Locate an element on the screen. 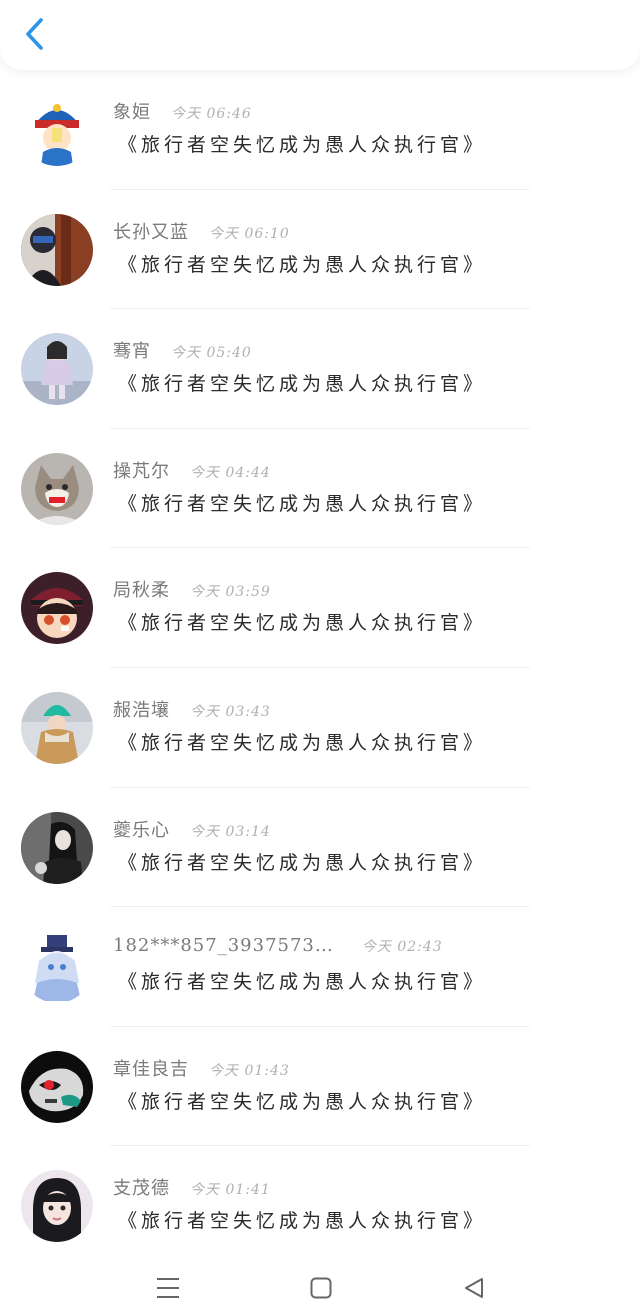 The image size is (640, 1313). message-time: 今天 04:44 is located at coordinates (230, 472).